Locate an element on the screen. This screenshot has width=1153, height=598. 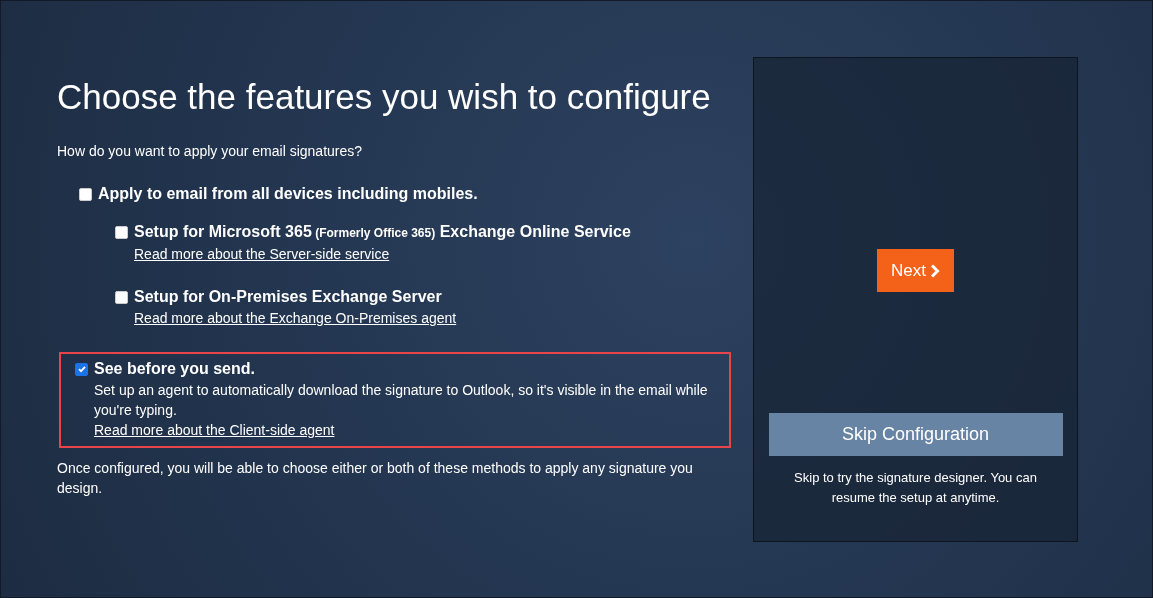
option-label: Setup for On-Premises Exchange Server is located at coordinates (288, 297).